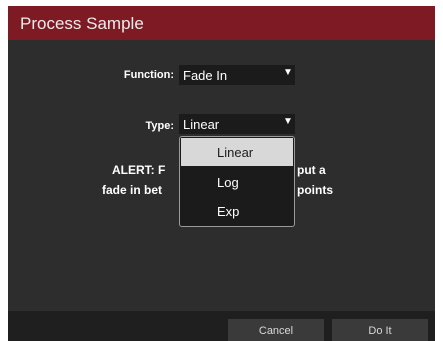 This screenshot has width=443, height=341. Describe the element at coordinates (237, 75) in the screenshot. I see `function-select: Fade In ▼` at that location.